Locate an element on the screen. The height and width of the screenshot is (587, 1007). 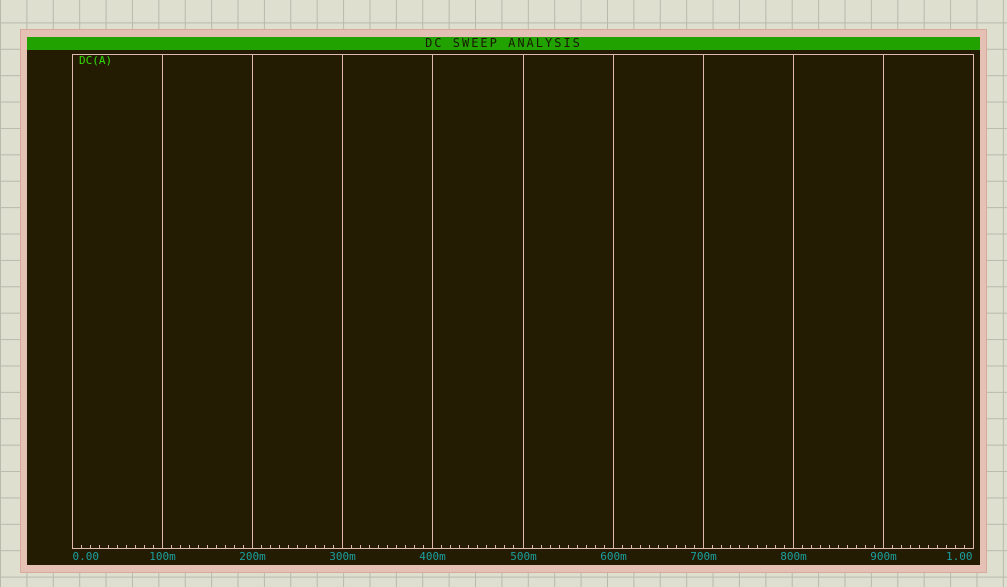
x-tick-label: 500m is located at coordinates (523, 556).